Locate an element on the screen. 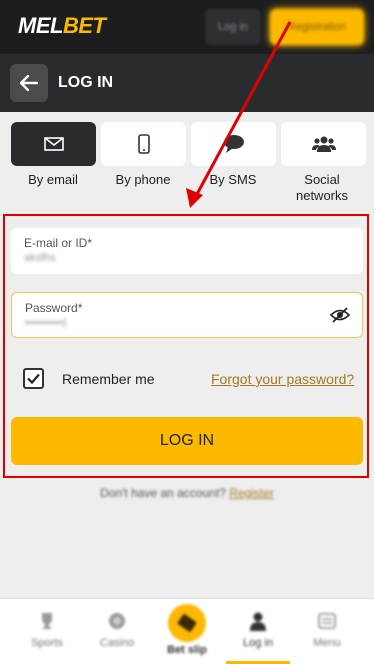 This screenshot has height=664, width=374. nav-log-in-label: Log in is located at coordinates (258, 643).